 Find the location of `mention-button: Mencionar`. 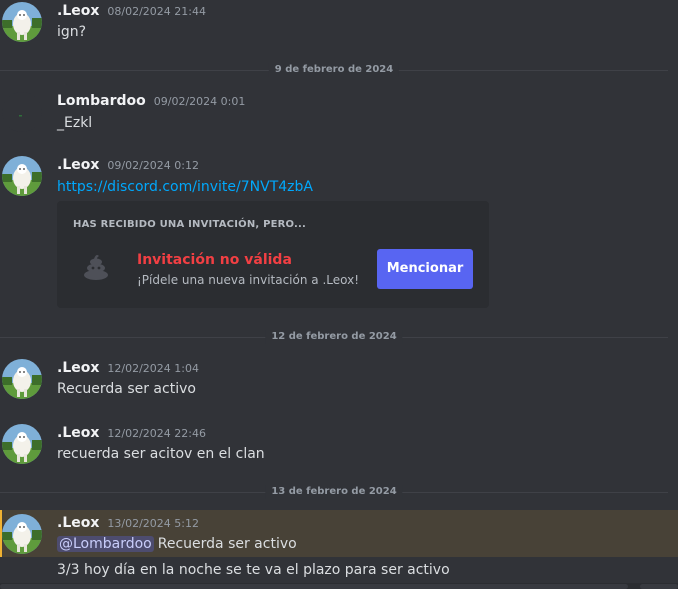

mention-button: Mencionar is located at coordinates (425, 269).